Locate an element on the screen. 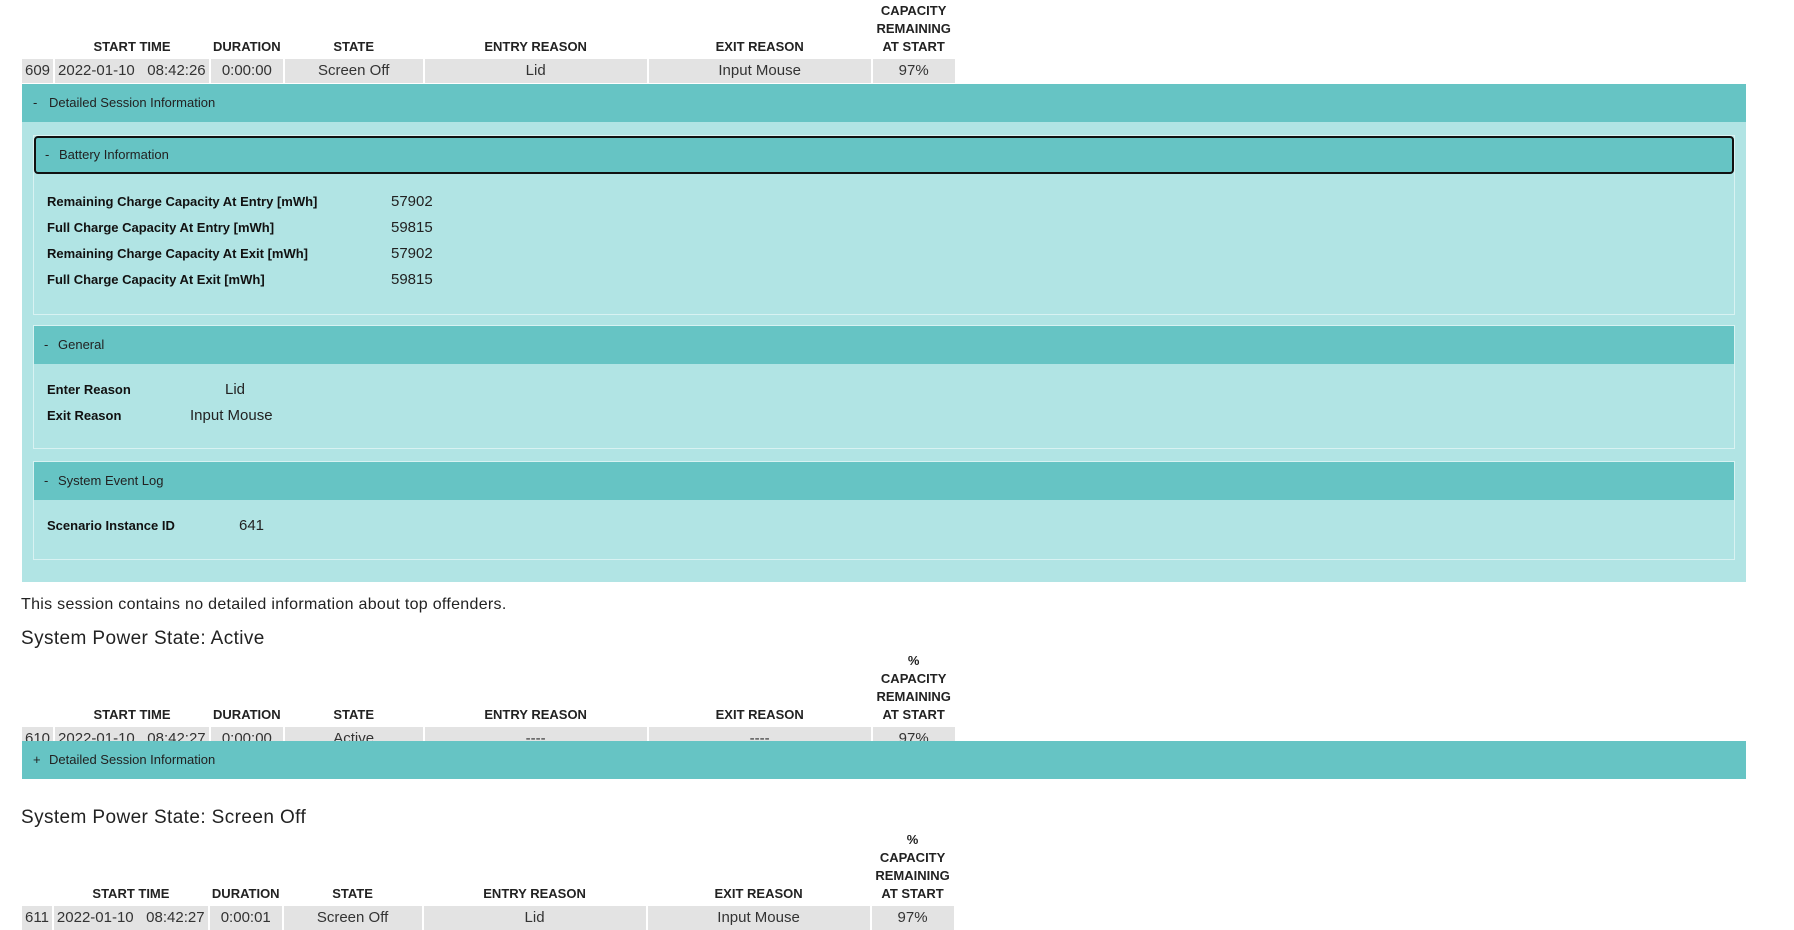 This screenshot has height=930, width=1794. expand-icon: + is located at coordinates (37, 759).